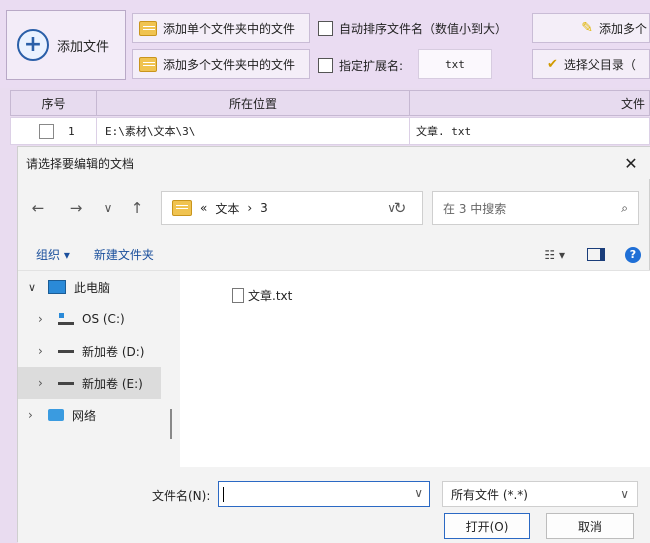 This screenshot has width=650, height=543. I want to click on specify-ext-checkbox: 指定扩展名:, so click(360, 65).